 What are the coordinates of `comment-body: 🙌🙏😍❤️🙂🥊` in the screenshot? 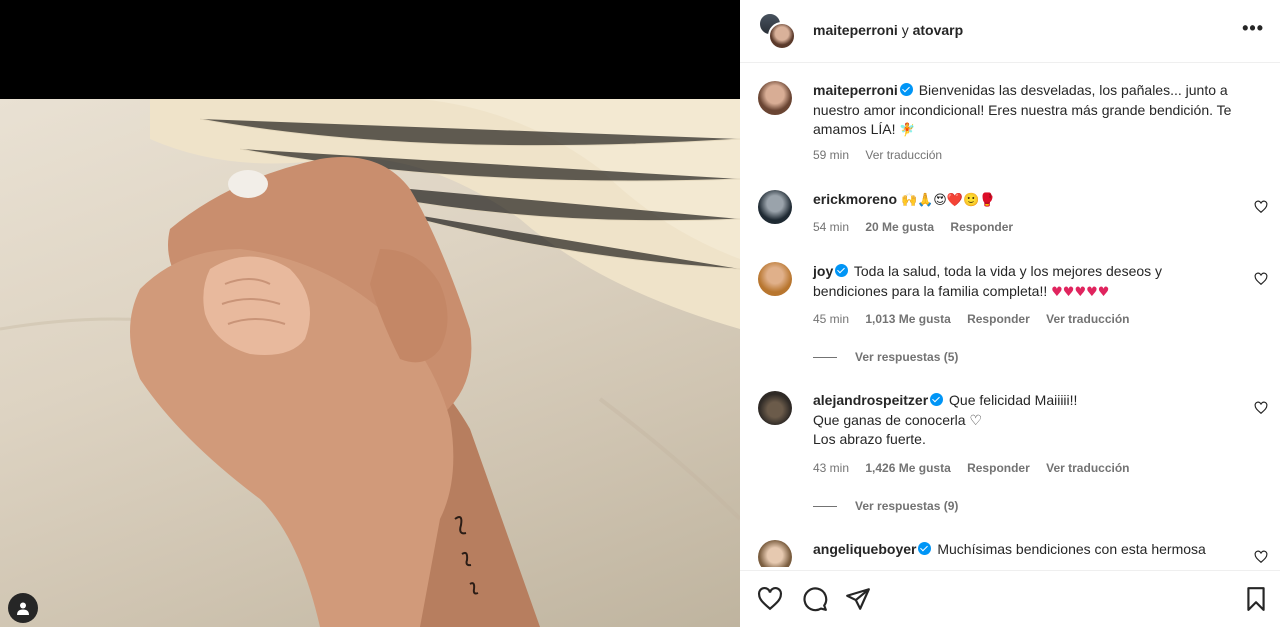 It's located at (948, 200).